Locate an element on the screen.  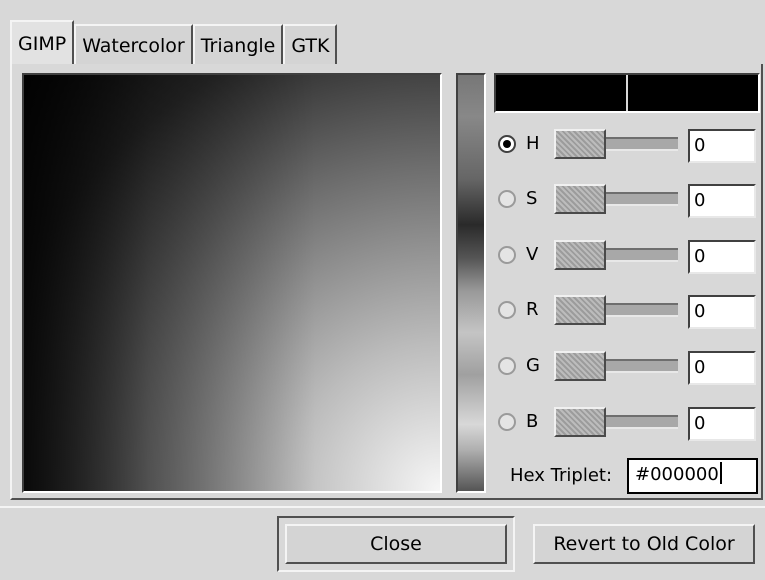
text-caret is located at coordinates (720, 473).